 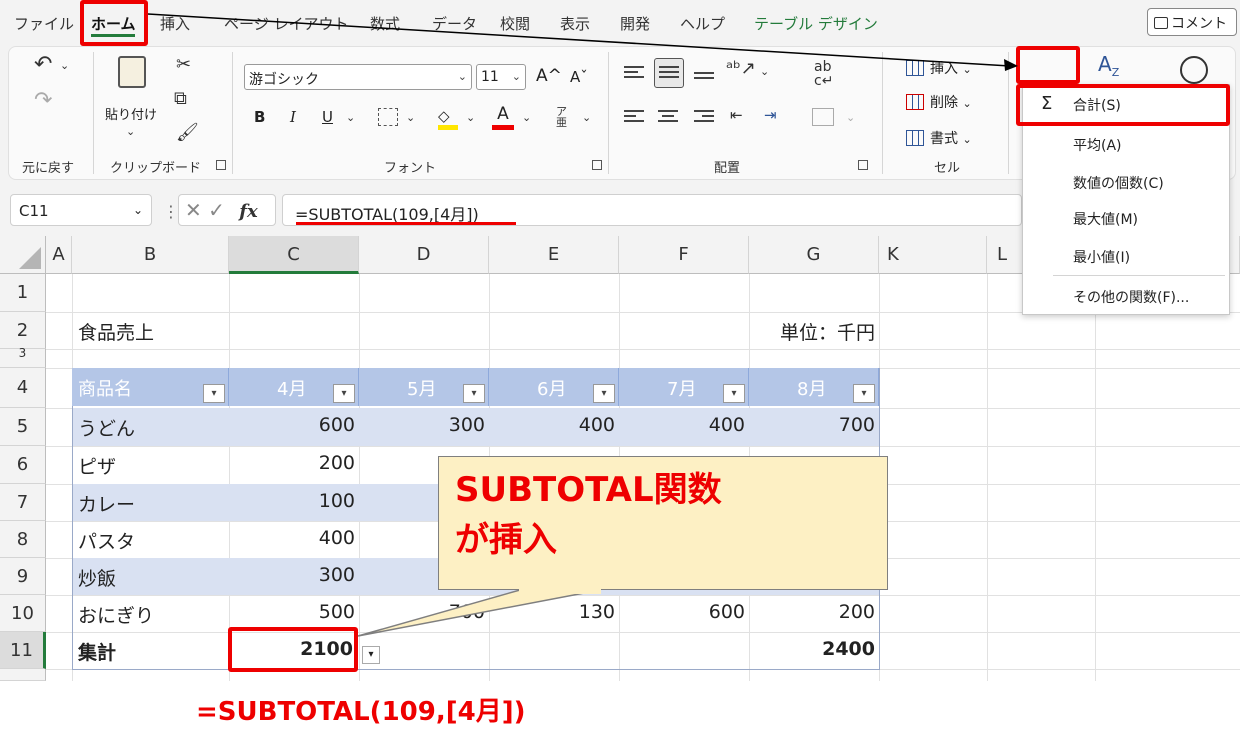 What do you see at coordinates (43, 65) in the screenshot?
I see `undo-icon: ↶` at bounding box center [43, 65].